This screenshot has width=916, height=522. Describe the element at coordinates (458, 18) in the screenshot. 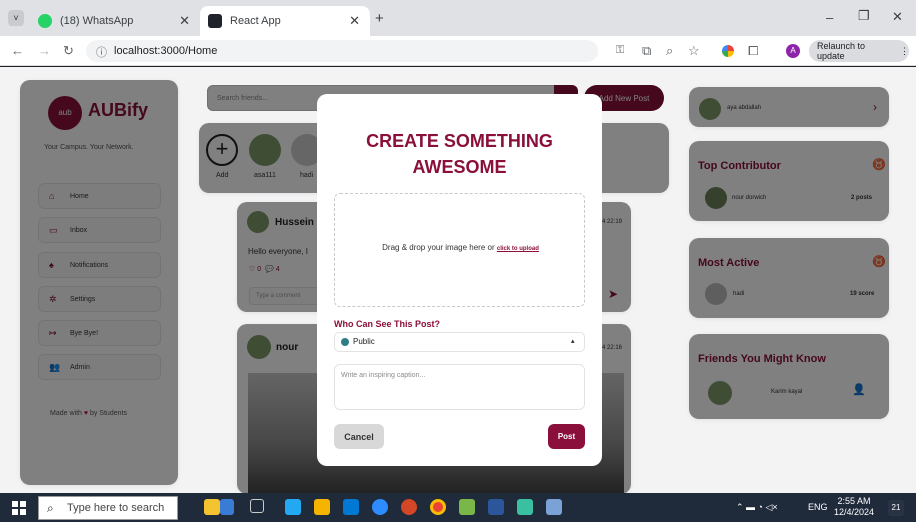

I see `tab-strip: ˅ (18) WhatsApp ✕ React App ✕ + – ❐ ✕` at that location.